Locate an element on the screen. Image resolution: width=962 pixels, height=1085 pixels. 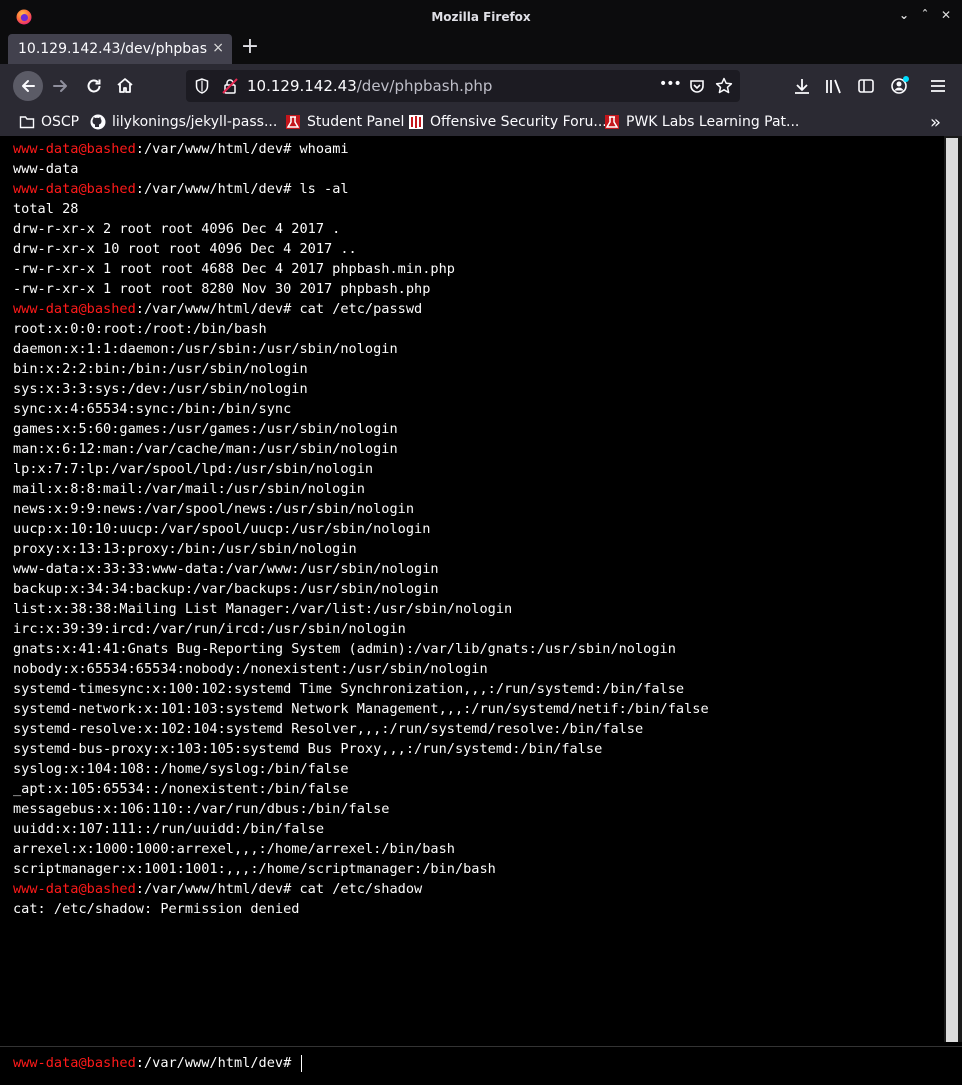
tab-close-button: × is located at coordinates (218, 48).